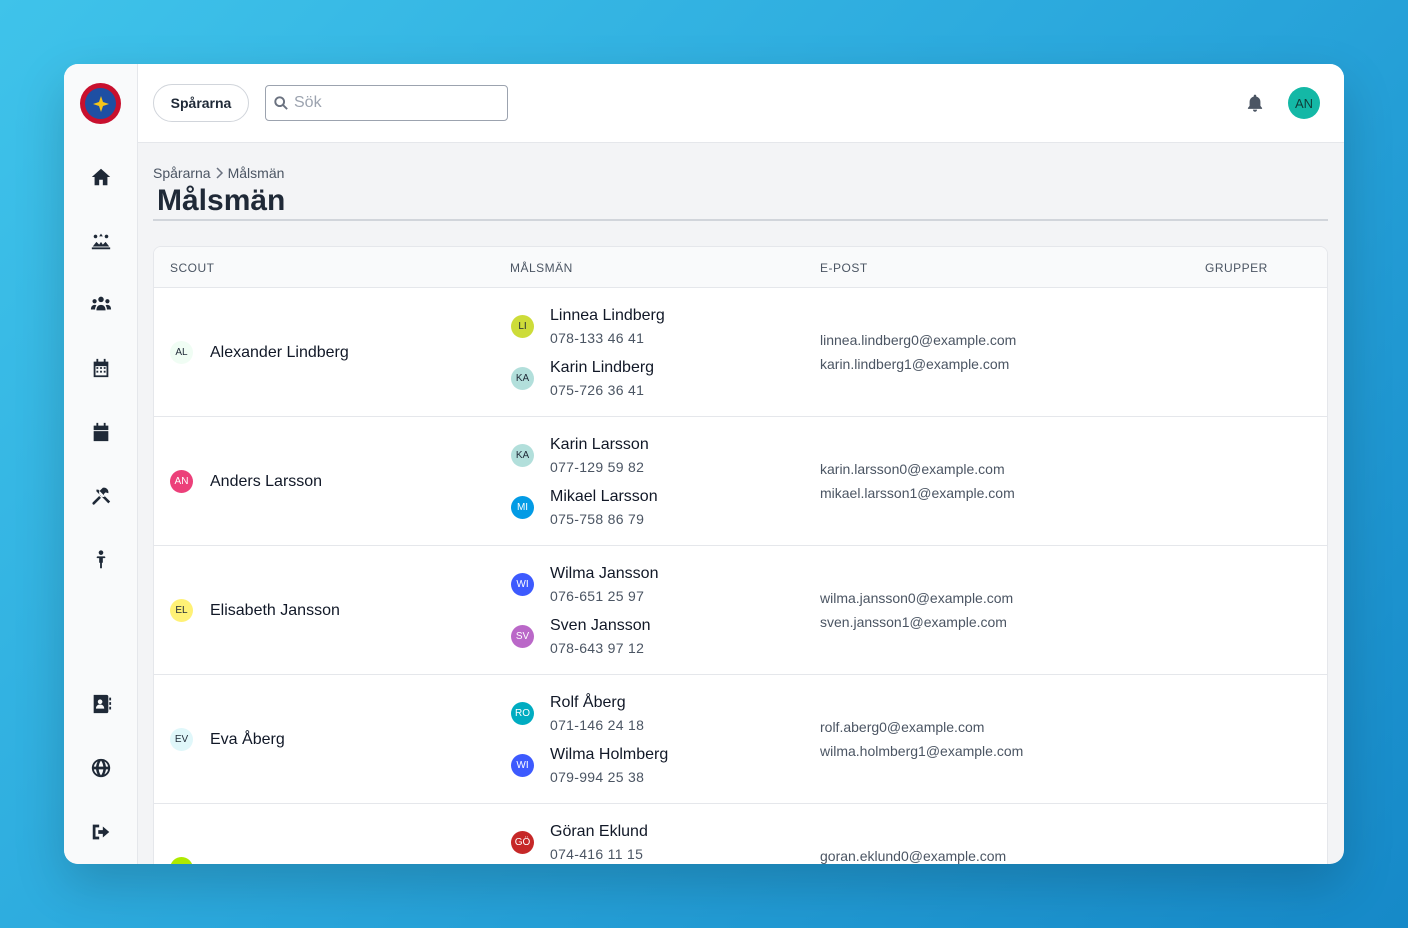  Describe the element at coordinates (597, 596) in the screenshot. I see `guardian-phone: 076-651 25 97` at that location.